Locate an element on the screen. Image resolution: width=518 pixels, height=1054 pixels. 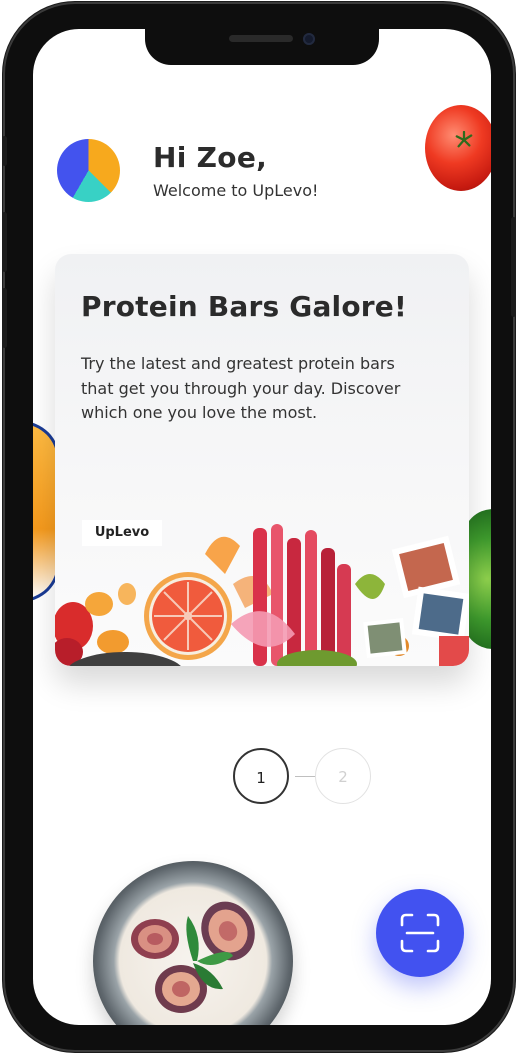
front-camera is located at coordinates (309, 39).